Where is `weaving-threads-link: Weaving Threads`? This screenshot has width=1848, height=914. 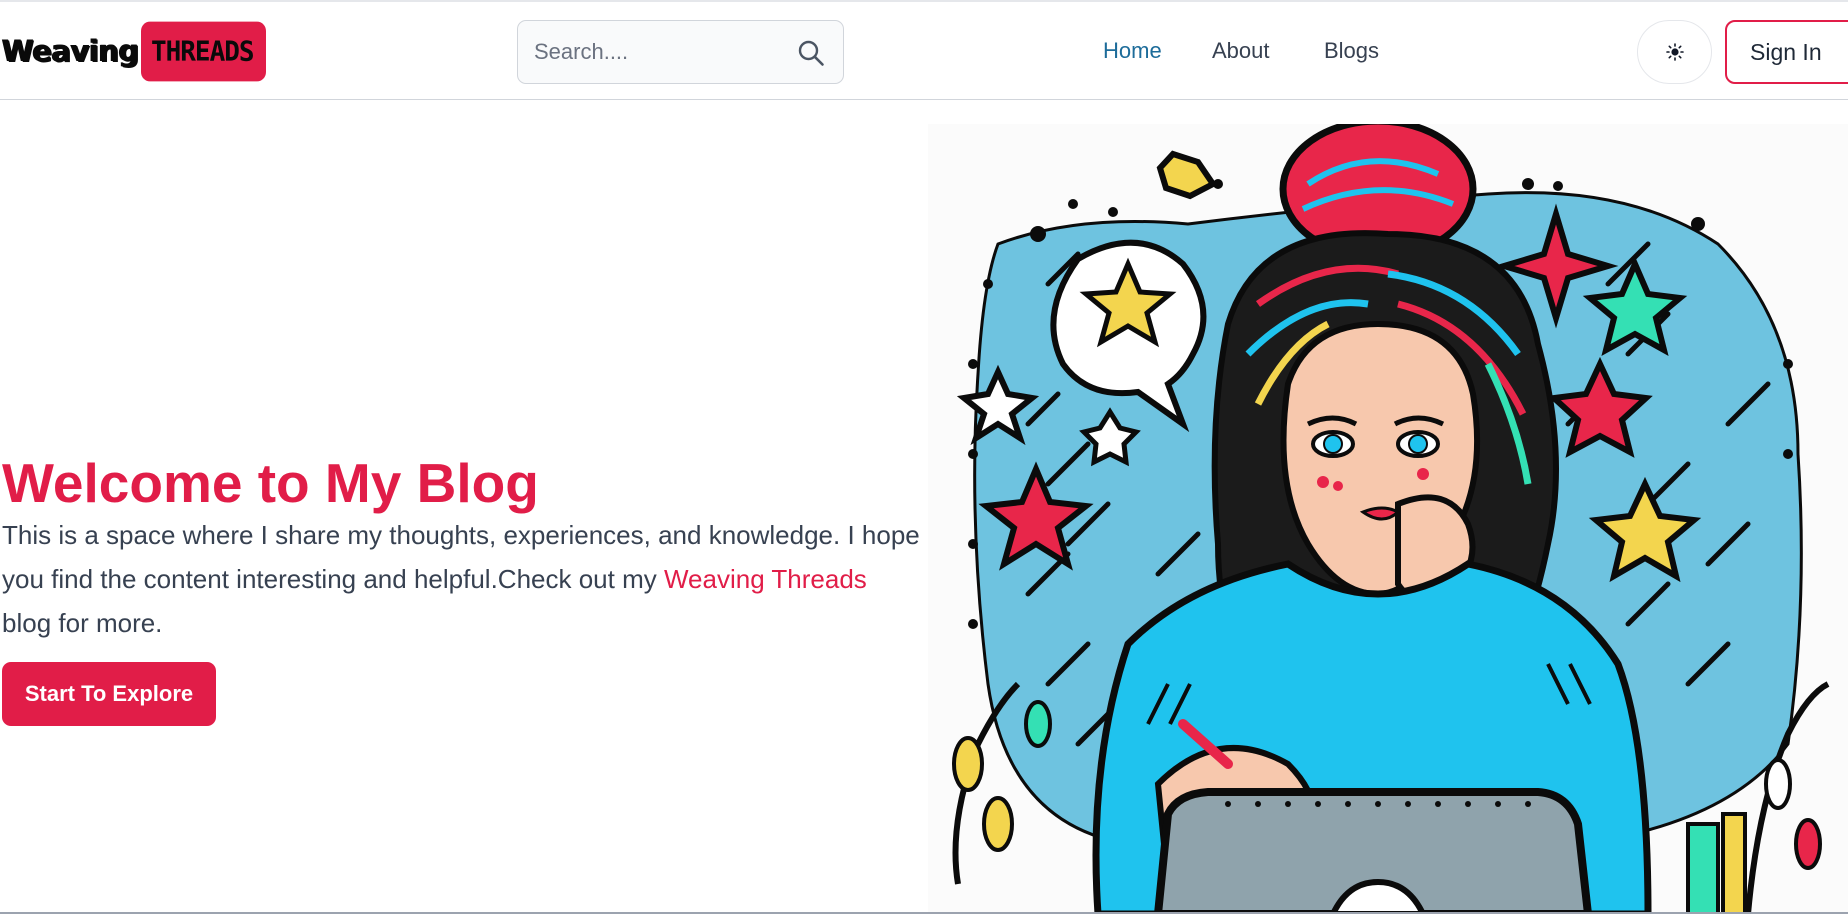 weaving-threads-link: Weaving Threads is located at coordinates (765, 579).